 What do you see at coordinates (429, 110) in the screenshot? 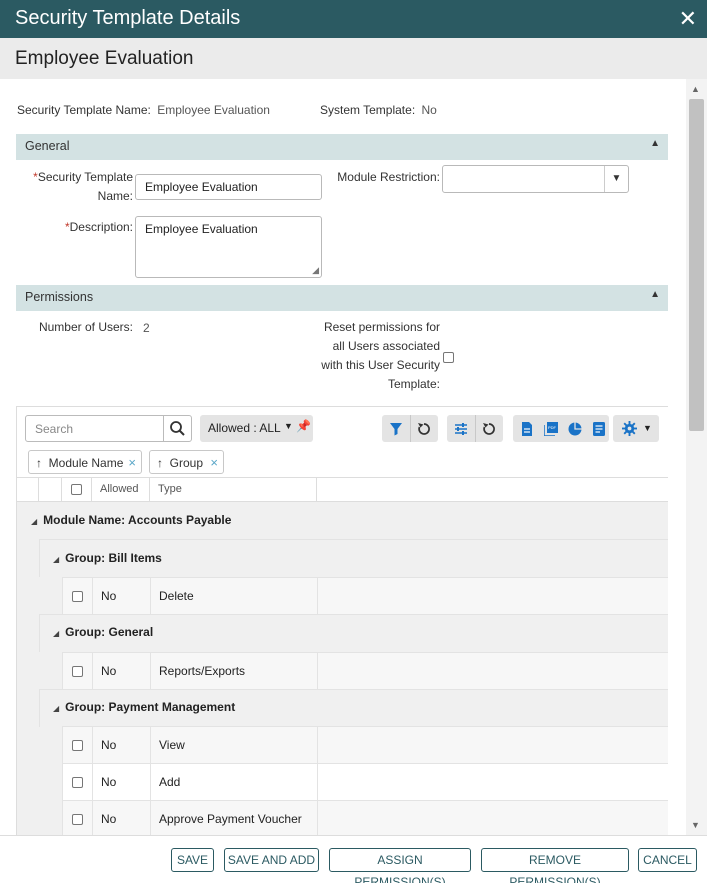
I see `summary-system-value: No` at bounding box center [429, 110].